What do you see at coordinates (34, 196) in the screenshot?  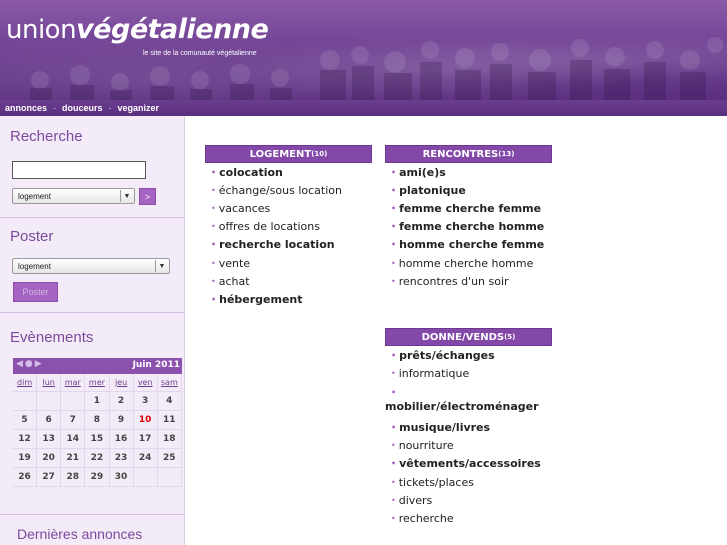 I see `search-category-value: logement` at bounding box center [34, 196].